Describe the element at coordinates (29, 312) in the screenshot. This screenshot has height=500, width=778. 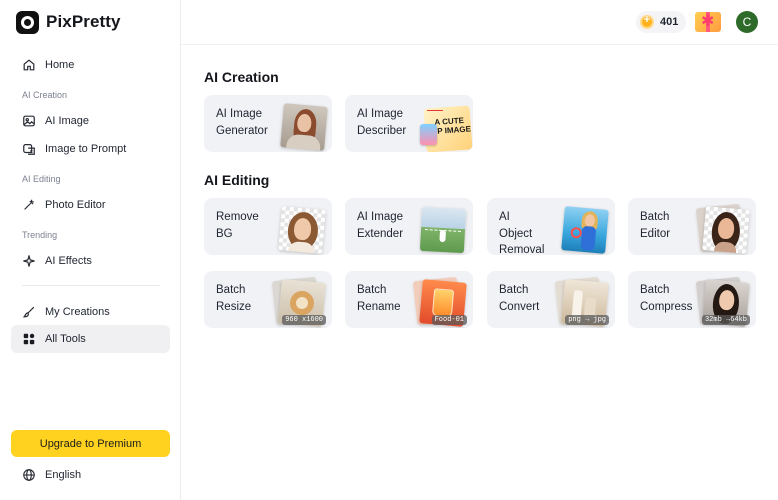
I see `brush-icon` at that location.